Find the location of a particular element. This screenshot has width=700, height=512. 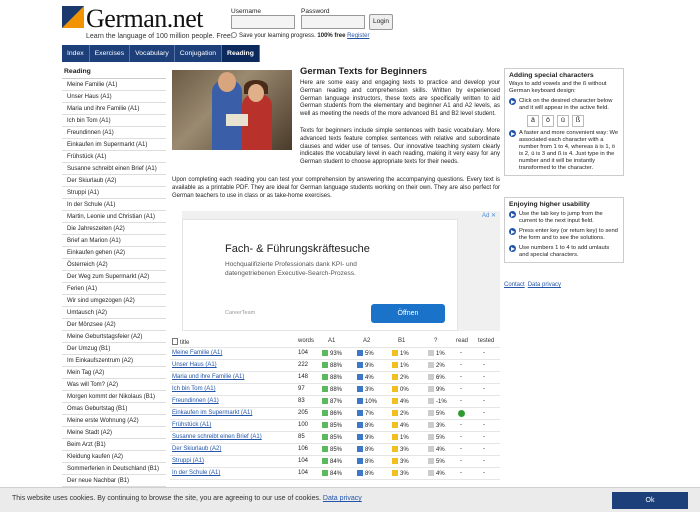

char-button-u-umlaut: ü is located at coordinates (563, 121).